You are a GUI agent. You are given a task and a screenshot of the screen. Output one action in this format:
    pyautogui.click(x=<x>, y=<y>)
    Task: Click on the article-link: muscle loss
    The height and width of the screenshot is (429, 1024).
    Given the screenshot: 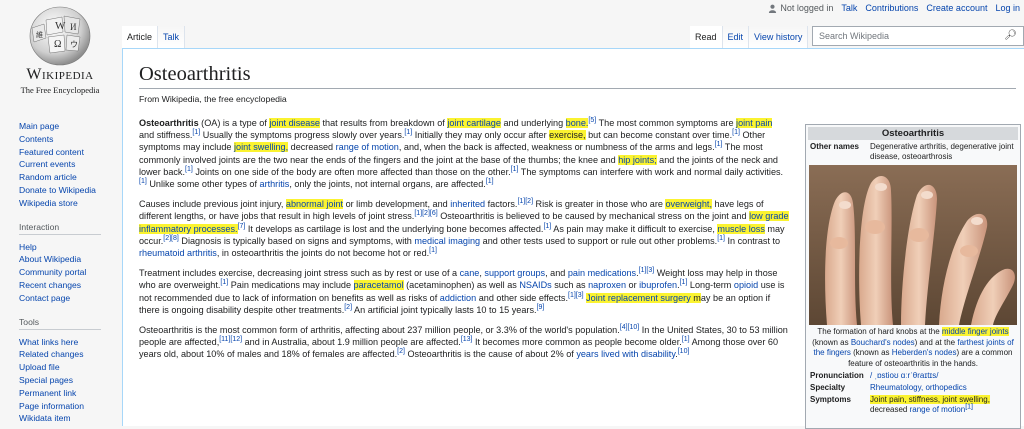 What is the action you would take?
    pyautogui.click(x=741, y=228)
    